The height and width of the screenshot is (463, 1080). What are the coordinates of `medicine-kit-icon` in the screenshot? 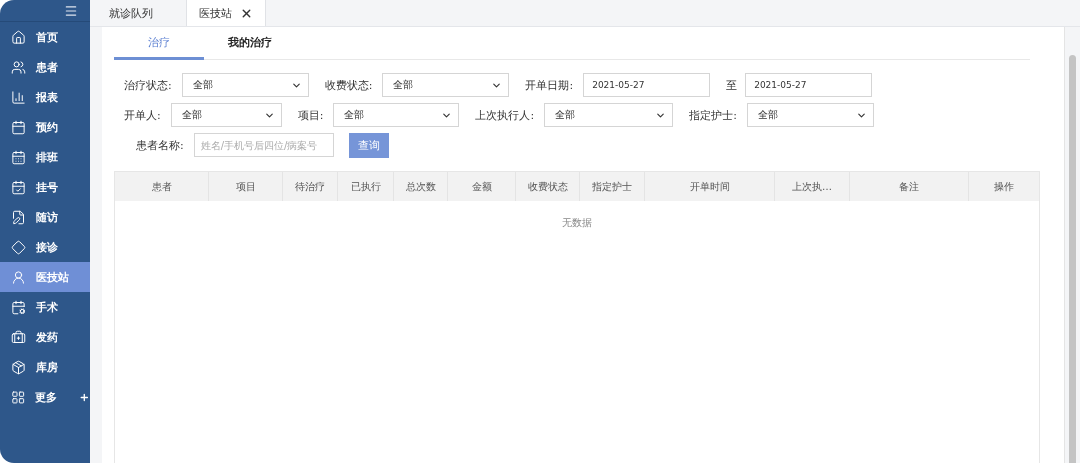 It's located at (18, 337).